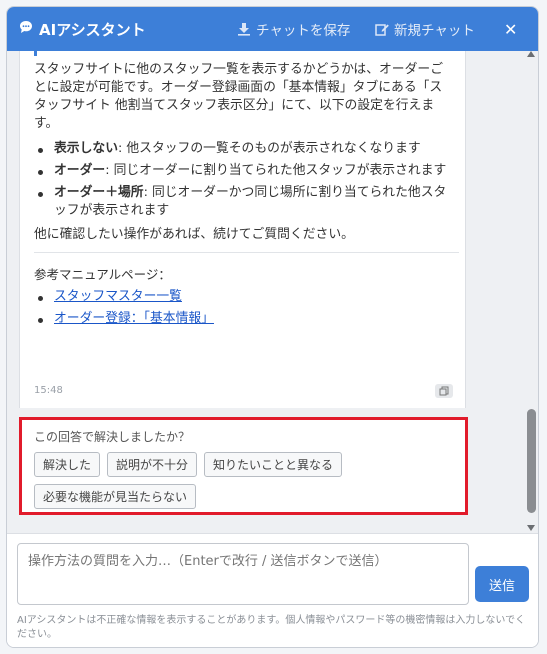 The height and width of the screenshot is (654, 547). What do you see at coordinates (502, 584) in the screenshot?
I see `send-button: 送信` at bounding box center [502, 584].